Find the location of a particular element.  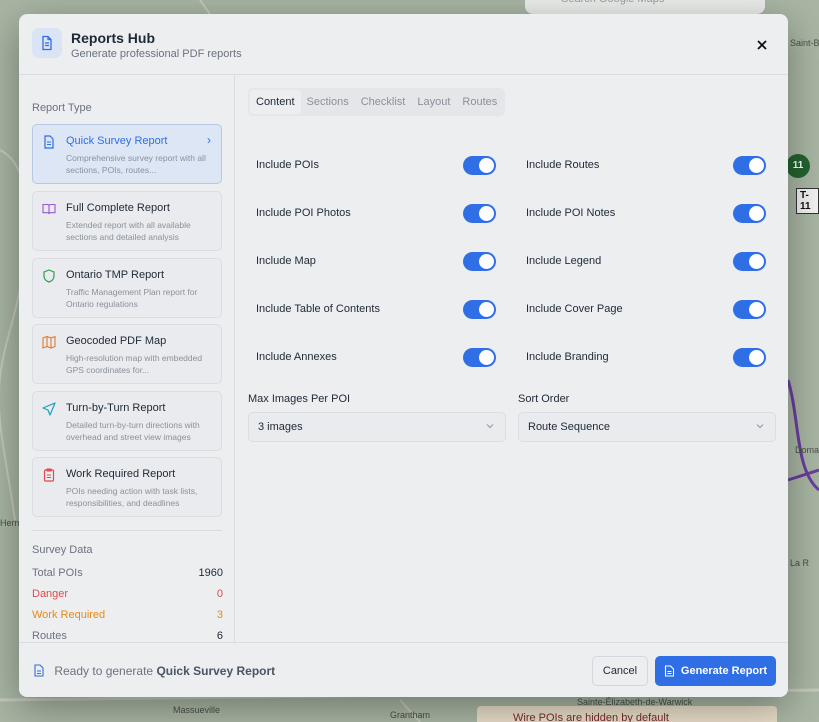

shield-icon is located at coordinates (49, 276).